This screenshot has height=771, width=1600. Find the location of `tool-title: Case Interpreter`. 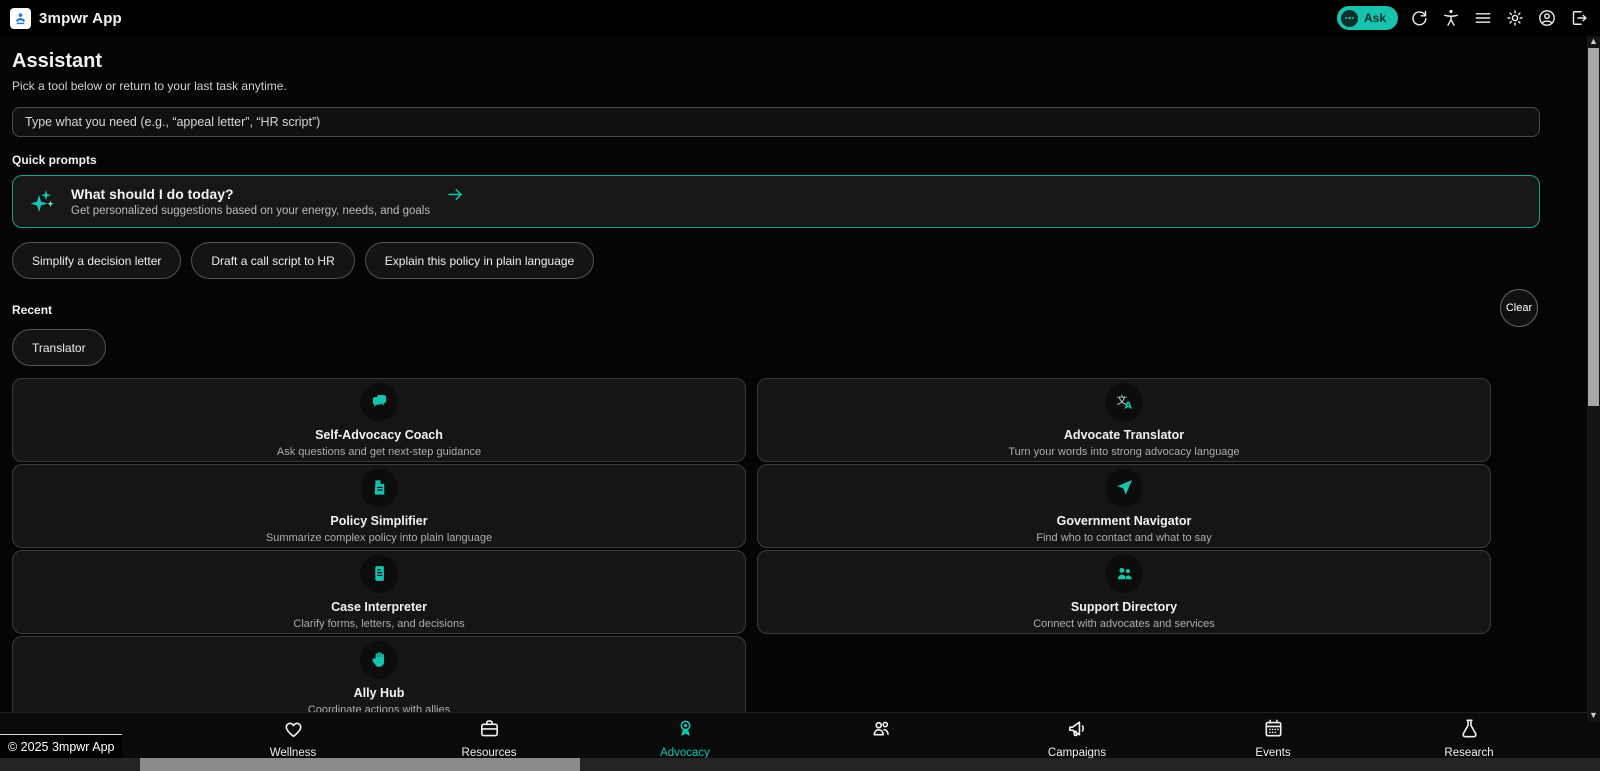

tool-title: Case Interpreter is located at coordinates (379, 606).